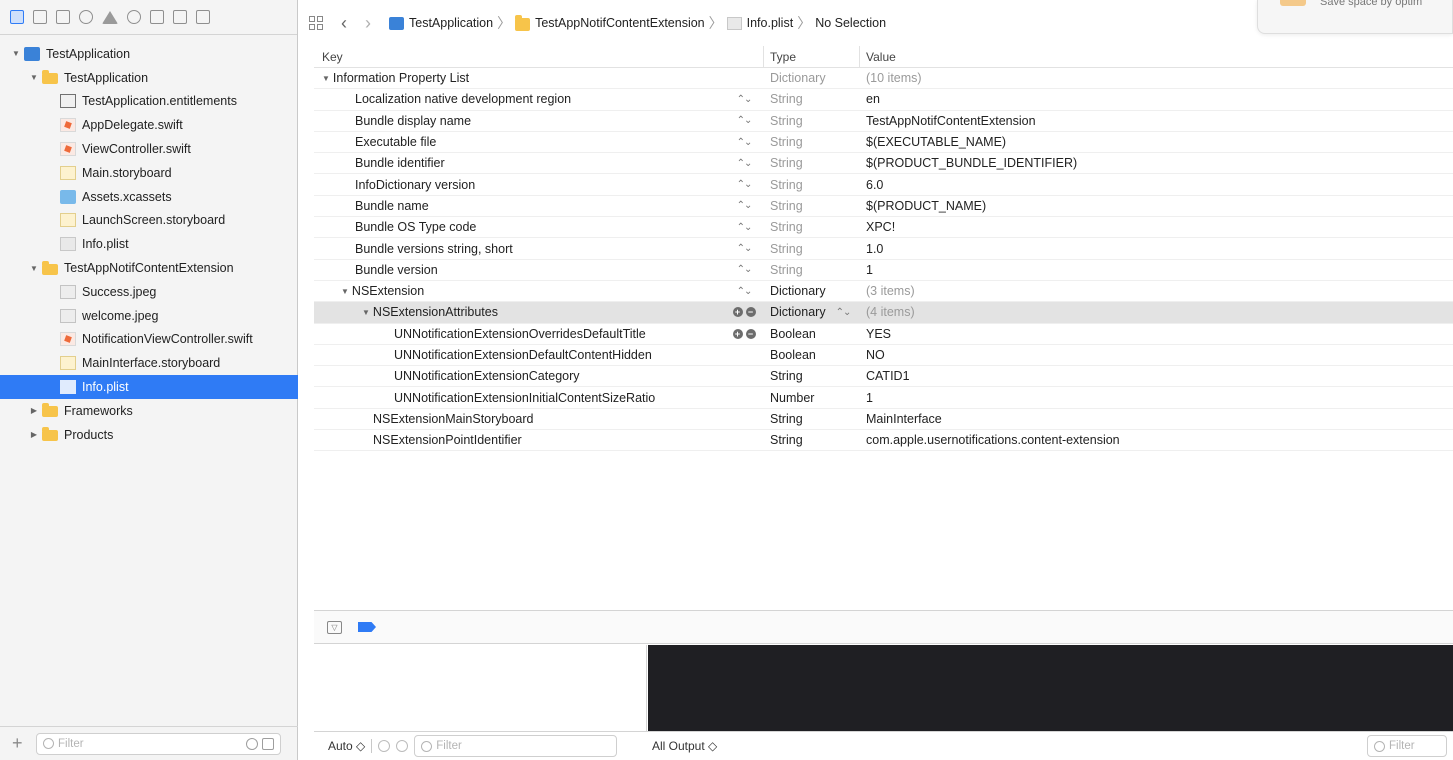 Image resolution: width=1453 pixels, height=760 pixels. Describe the element at coordinates (344, 23) in the screenshot. I see `back-arrow-icon: ‹` at that location.